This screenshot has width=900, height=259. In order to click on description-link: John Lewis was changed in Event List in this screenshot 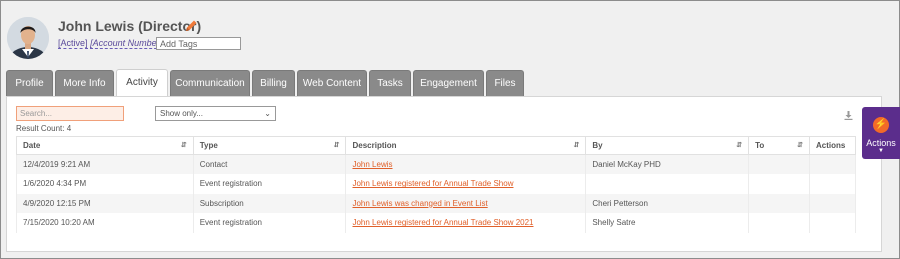, I will do `click(419, 203)`.